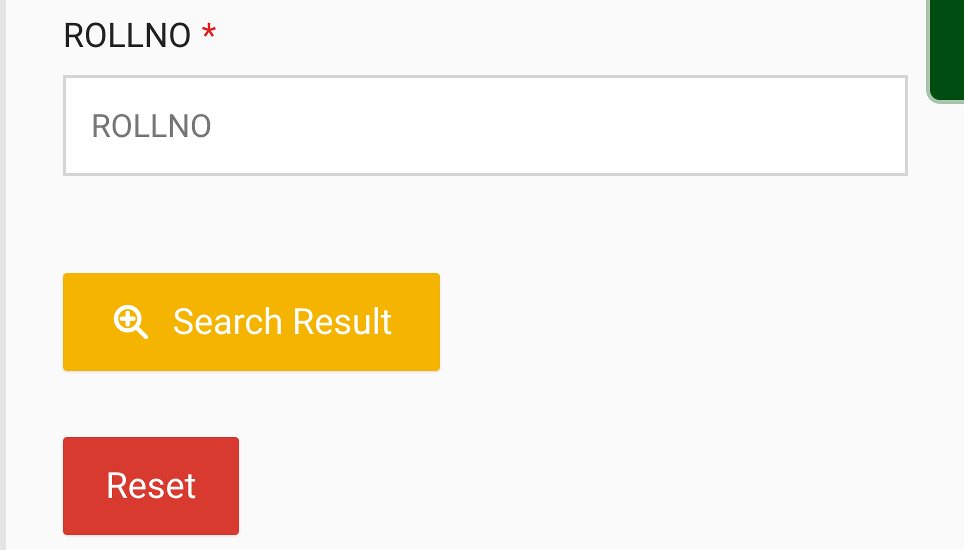 This screenshot has width=964, height=550. Describe the element at coordinates (127, 36) in the screenshot. I see `field-label: ROLLNO` at that location.